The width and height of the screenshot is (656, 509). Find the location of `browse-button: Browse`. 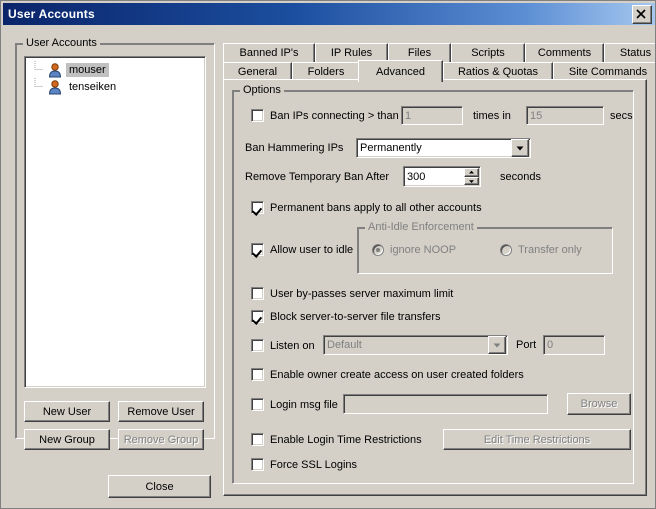

browse-button: Browse is located at coordinates (599, 404).